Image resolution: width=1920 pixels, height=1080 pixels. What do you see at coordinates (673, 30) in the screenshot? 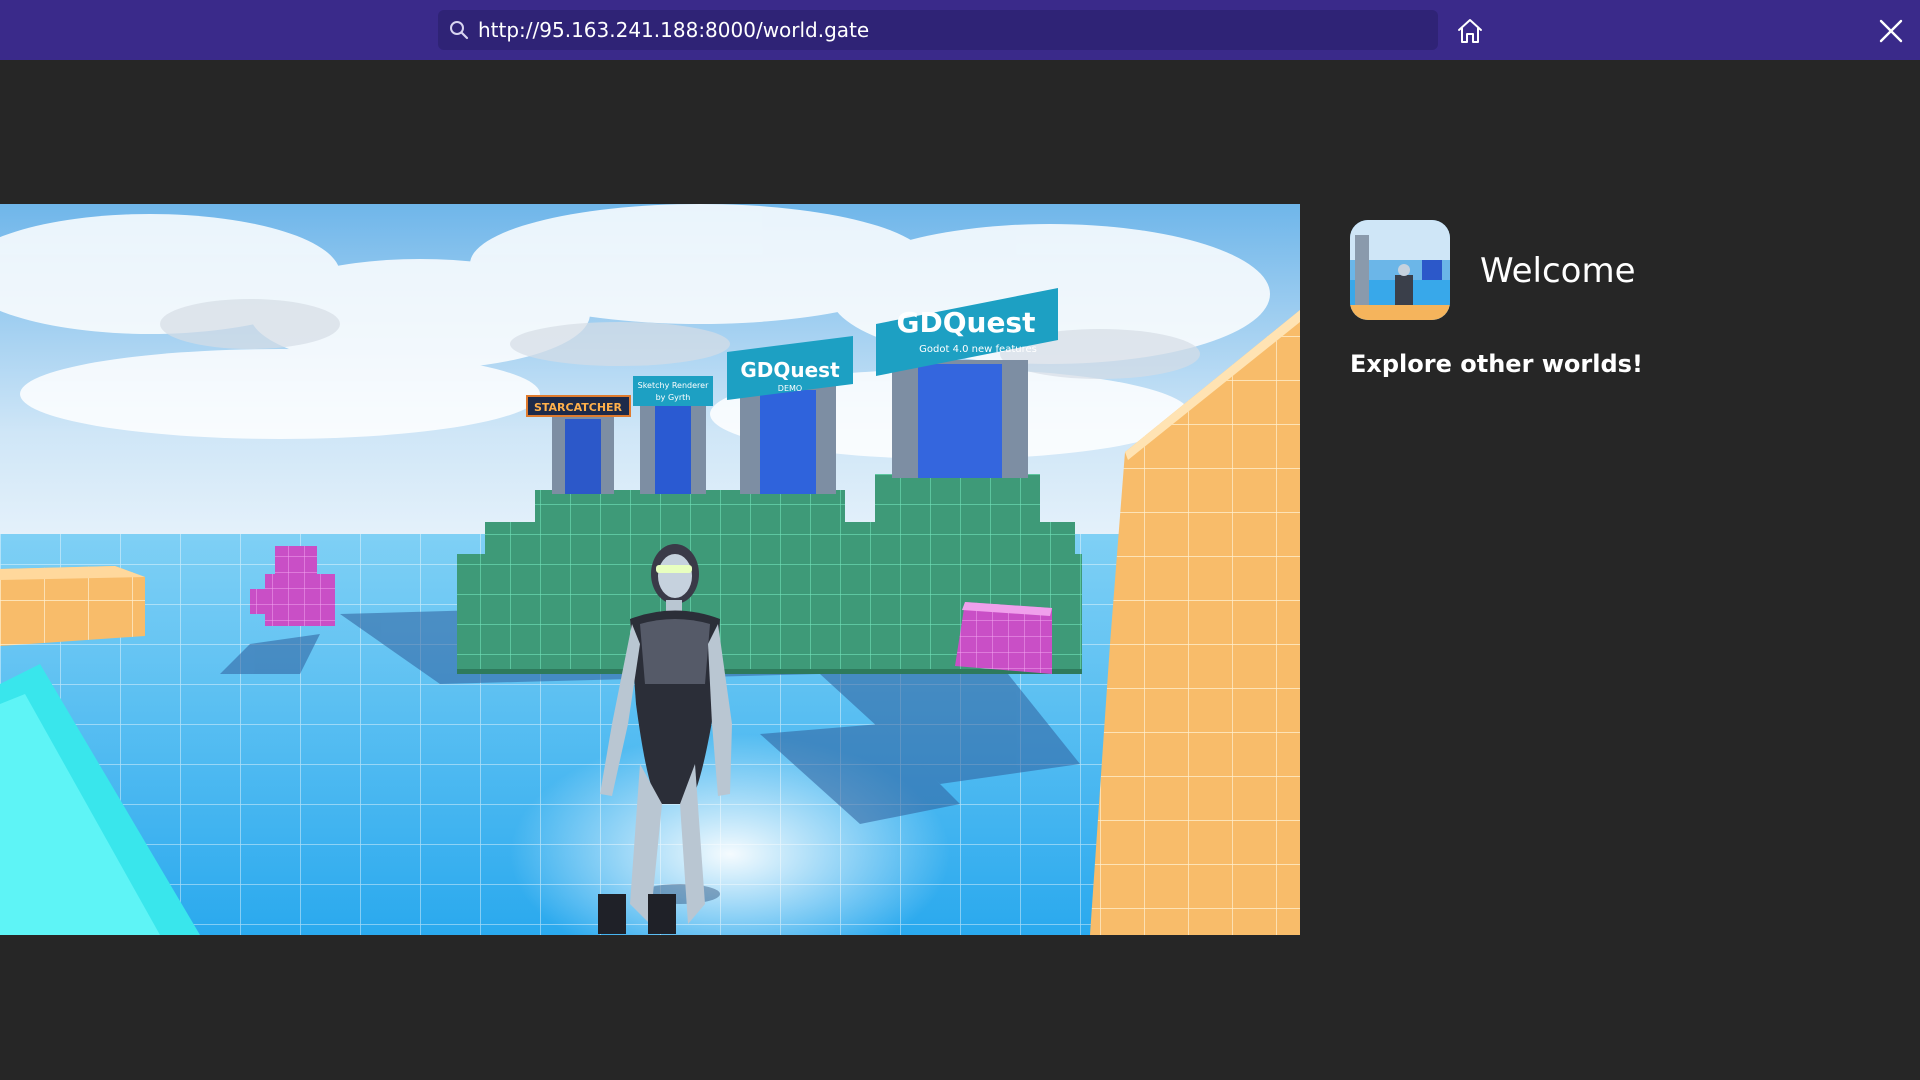
I see `url-text: http://95.163.241.188:8000/world.gate` at bounding box center [673, 30].